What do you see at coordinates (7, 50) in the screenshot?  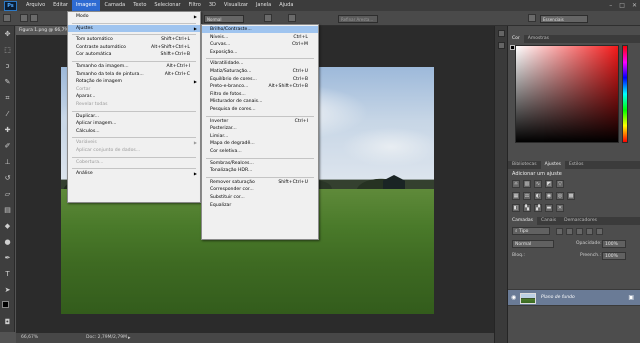 I see `marquee-tool-icon: ⬚` at bounding box center [7, 50].